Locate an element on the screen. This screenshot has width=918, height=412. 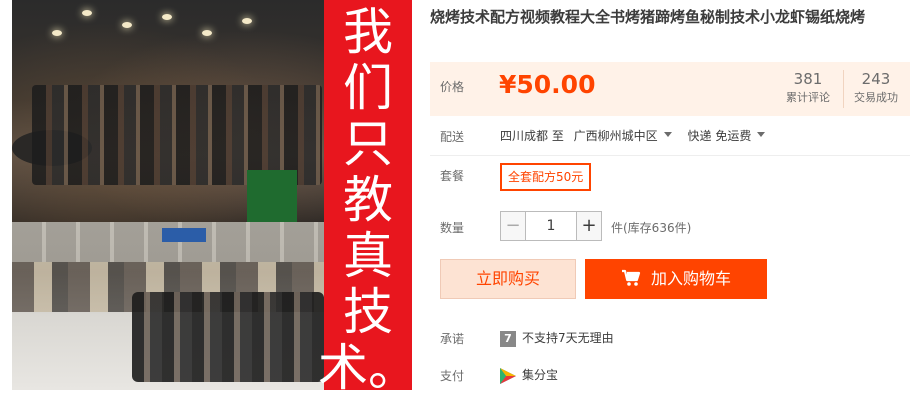
price-panel: 价格 ¥50.00 381 累计评论 243 交易成功 is located at coordinates (670, 89).